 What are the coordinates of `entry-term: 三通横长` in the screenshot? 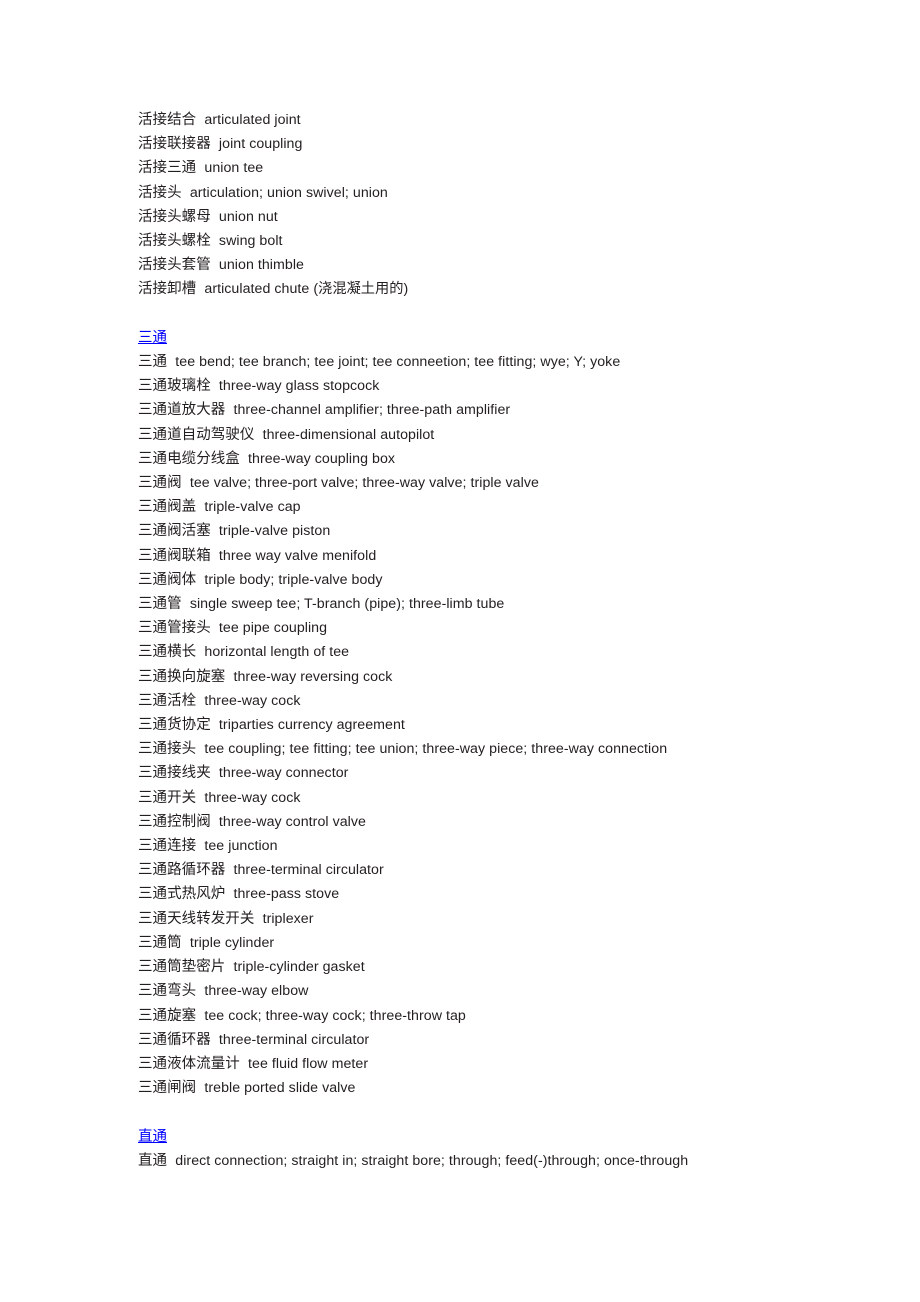 It's located at (167, 652).